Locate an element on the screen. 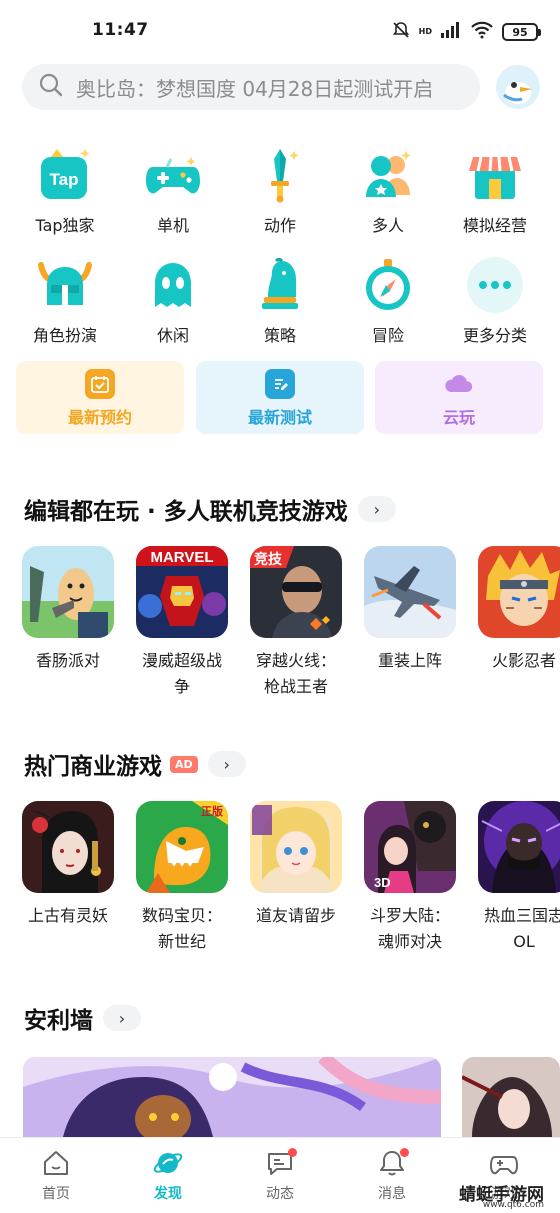 Image resolution: width=560 pixels, height=1213 pixels. game-name: 热血三国志OL is located at coordinates (521, 928).